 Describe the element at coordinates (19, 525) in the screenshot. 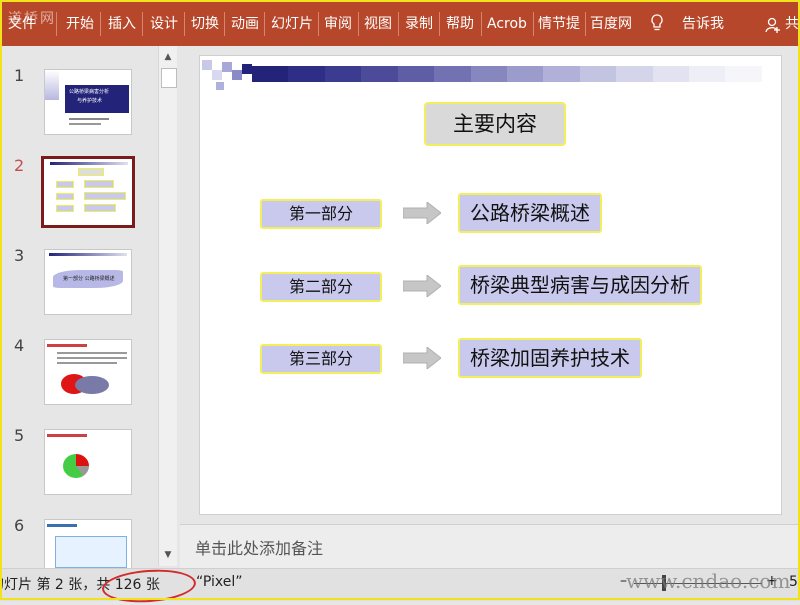

I see `thumb-number-6: 6` at that location.